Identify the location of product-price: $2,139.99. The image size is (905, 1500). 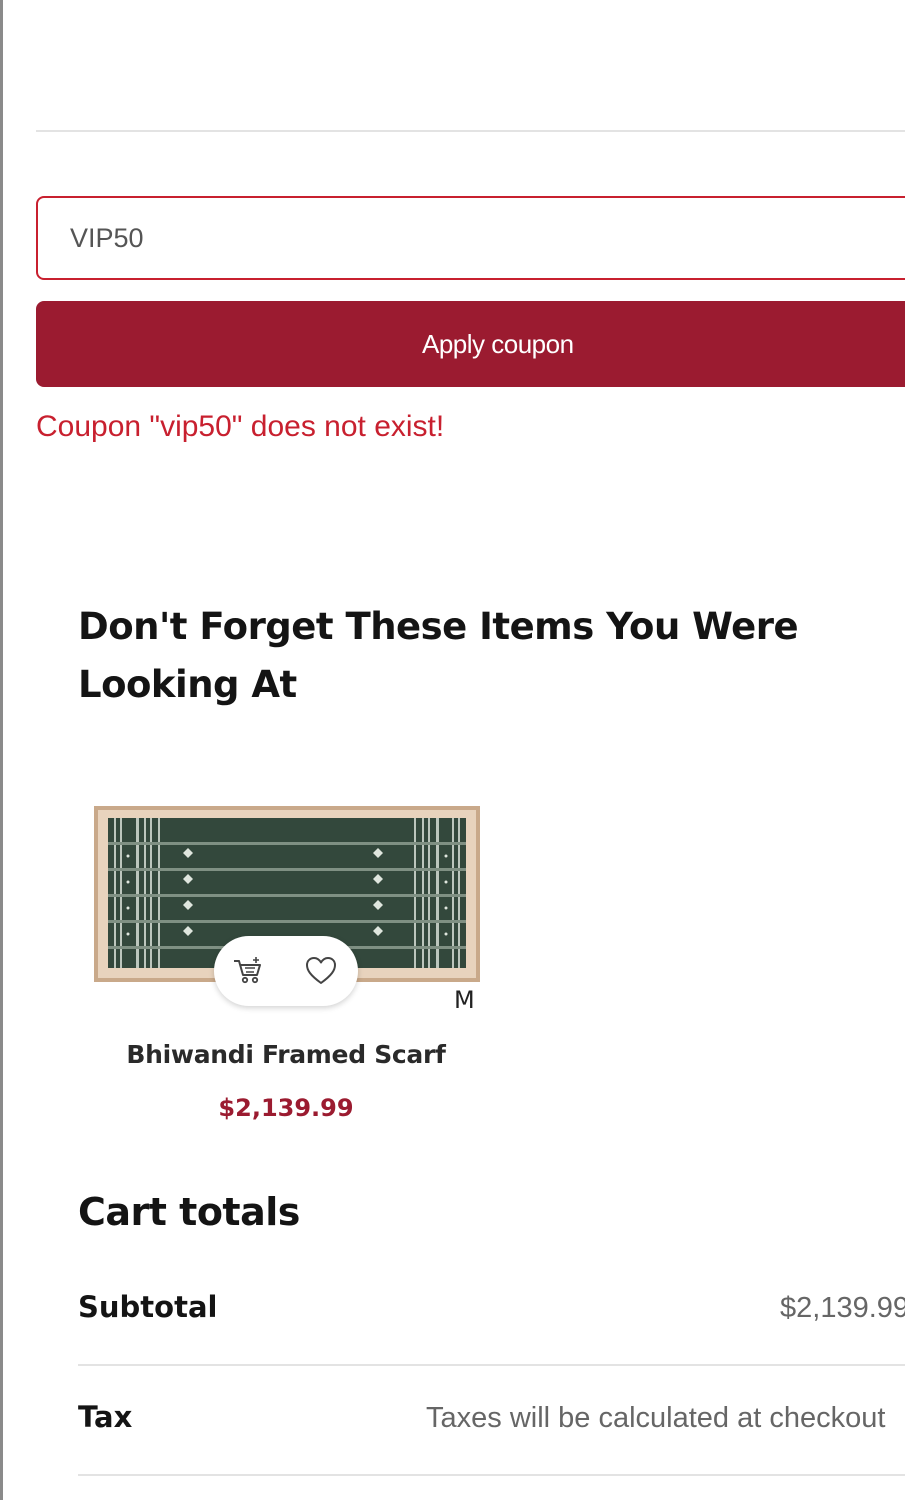
(286, 1108).